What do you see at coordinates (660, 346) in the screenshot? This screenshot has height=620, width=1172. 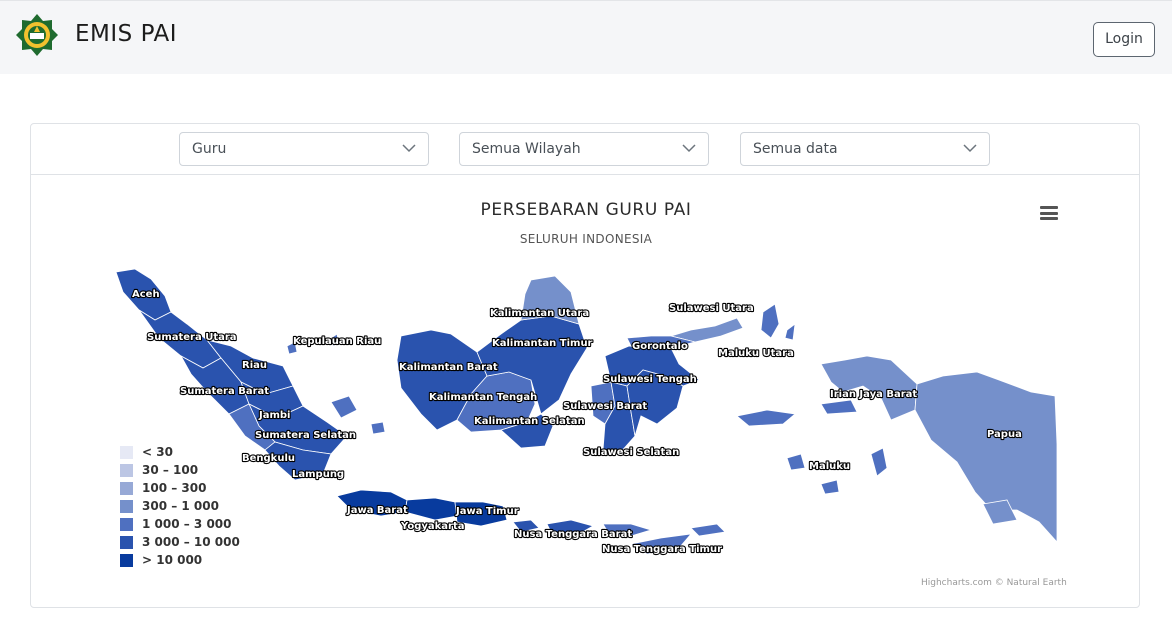 I see `label-gorontalo: Gorontalo` at bounding box center [660, 346].